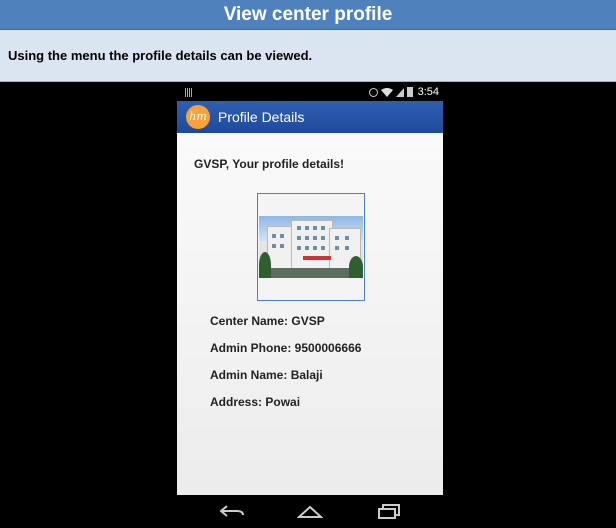 The image size is (616, 528). Describe the element at coordinates (399, 92) in the screenshot. I see `signal-icon` at that location.